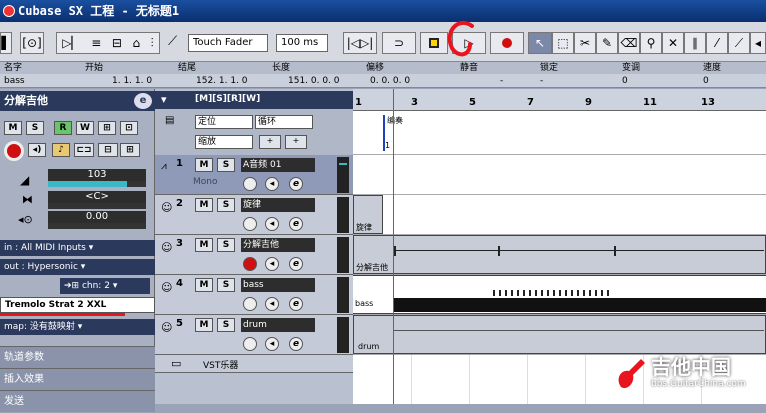  Describe the element at coordinates (37, 150) in the screenshot. I see `monitor-icon: ◂)` at that location.